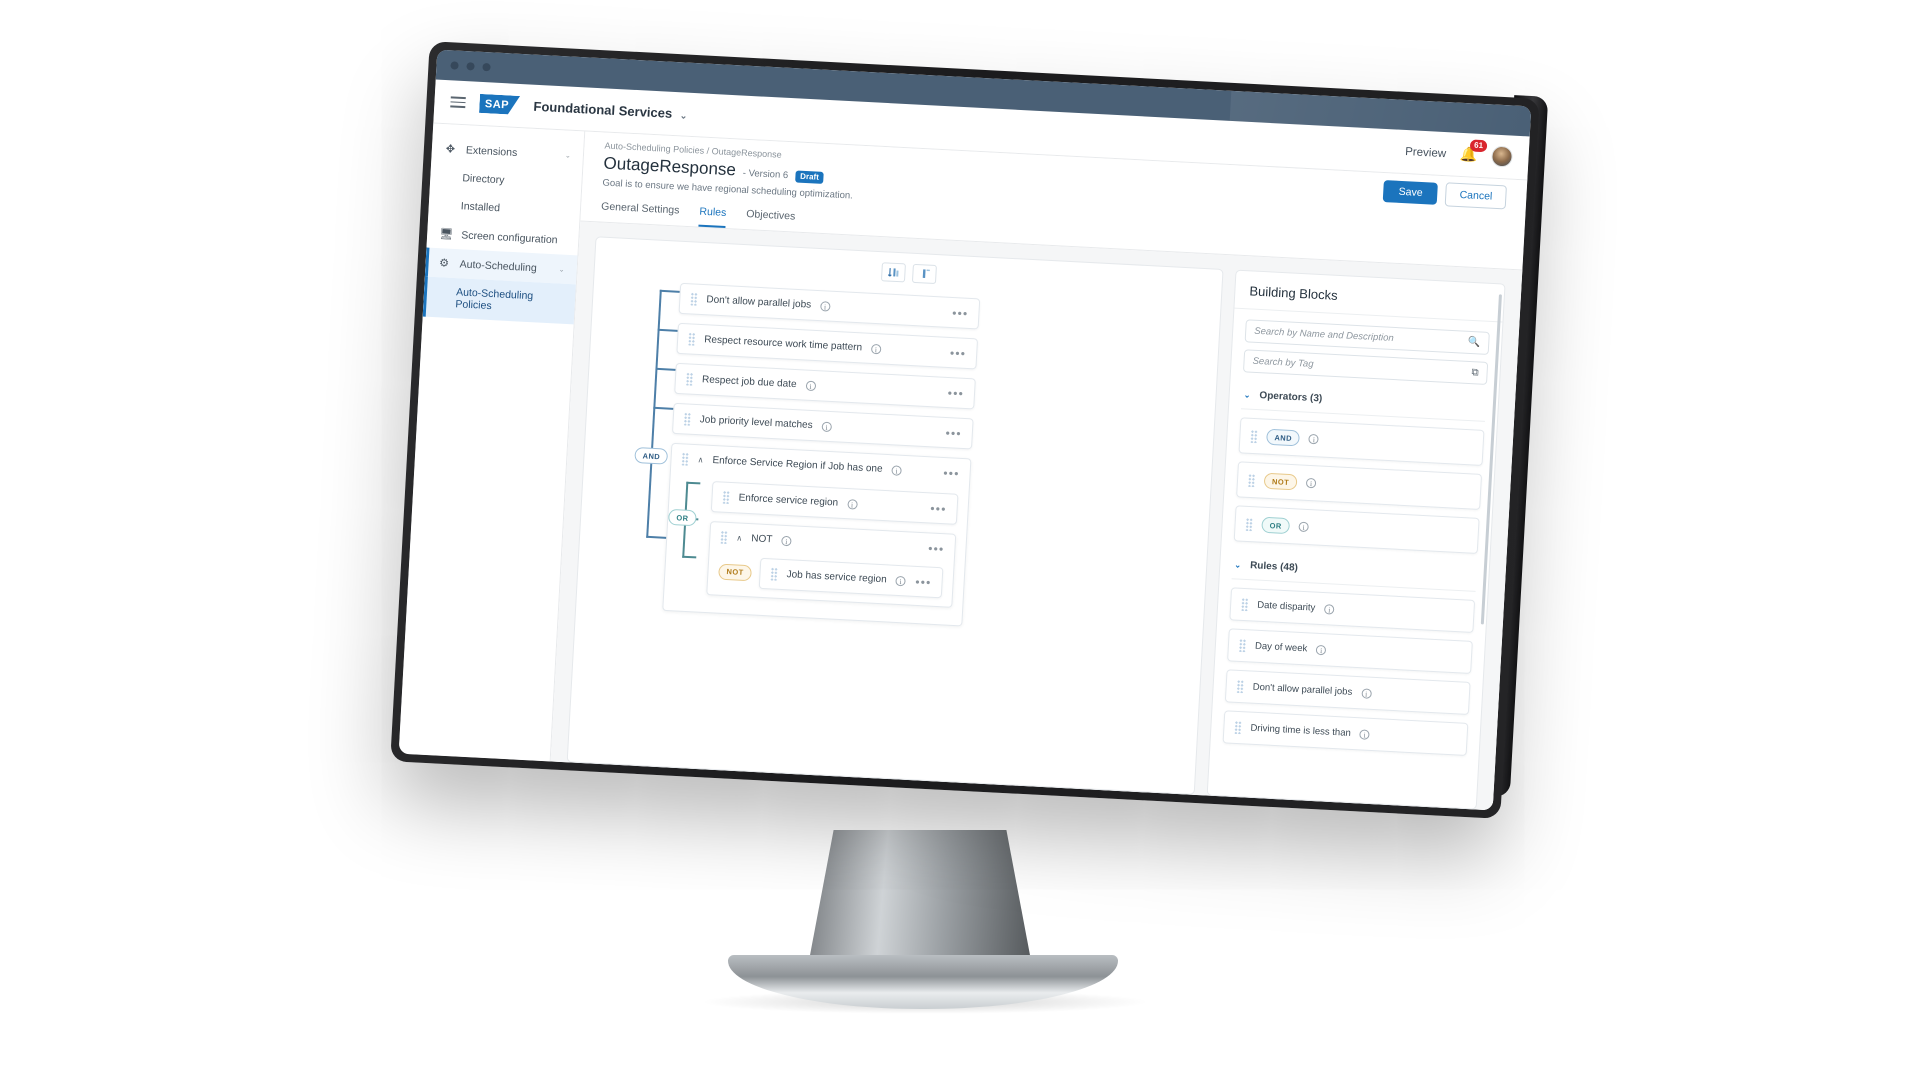  I want to click on cancel-button: Cancel, so click(1475, 196).